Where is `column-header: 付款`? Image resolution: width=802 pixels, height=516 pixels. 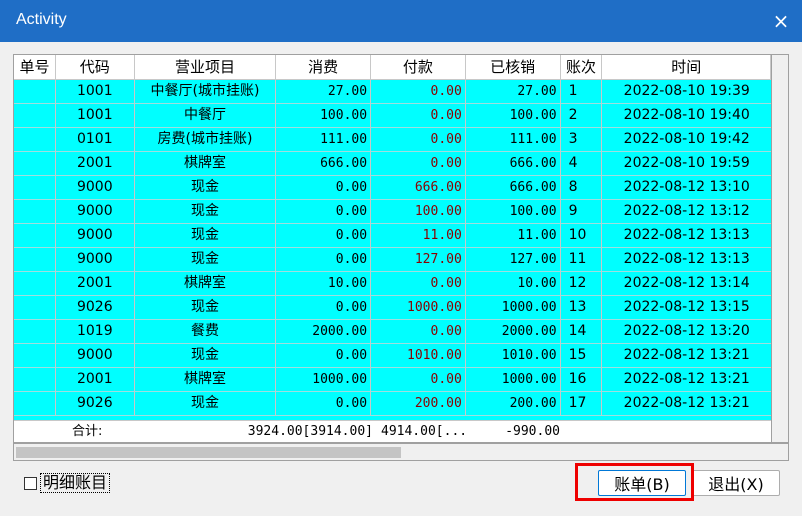
column-header: 付款 is located at coordinates (418, 67).